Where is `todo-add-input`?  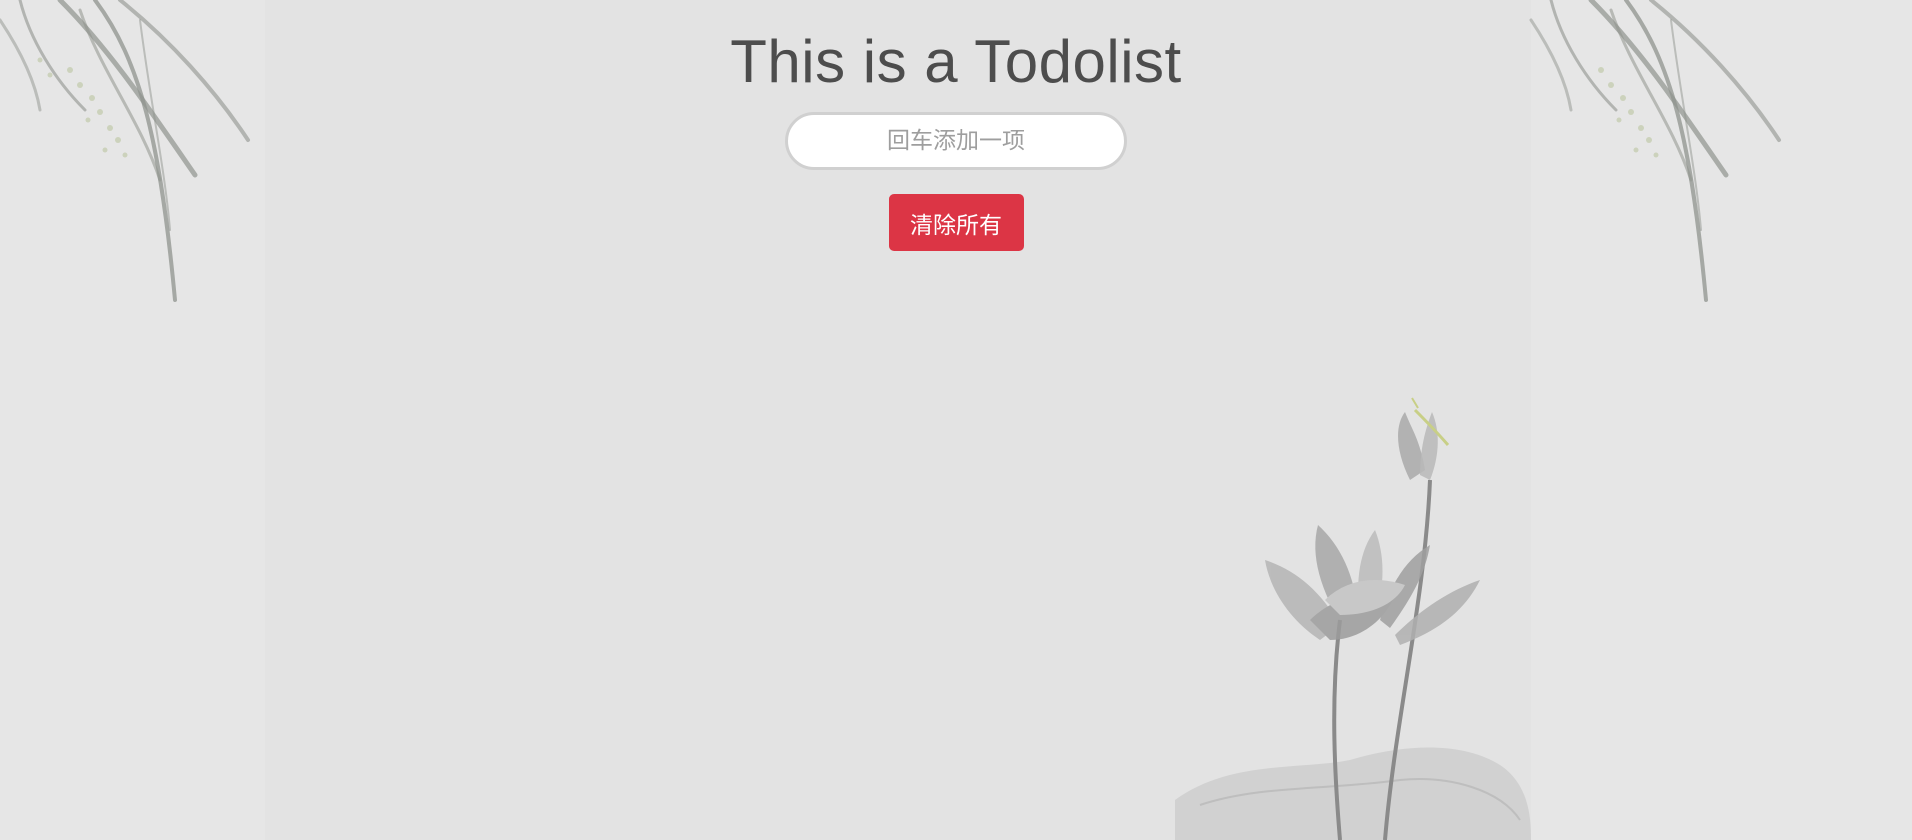 todo-add-input is located at coordinates (956, 141).